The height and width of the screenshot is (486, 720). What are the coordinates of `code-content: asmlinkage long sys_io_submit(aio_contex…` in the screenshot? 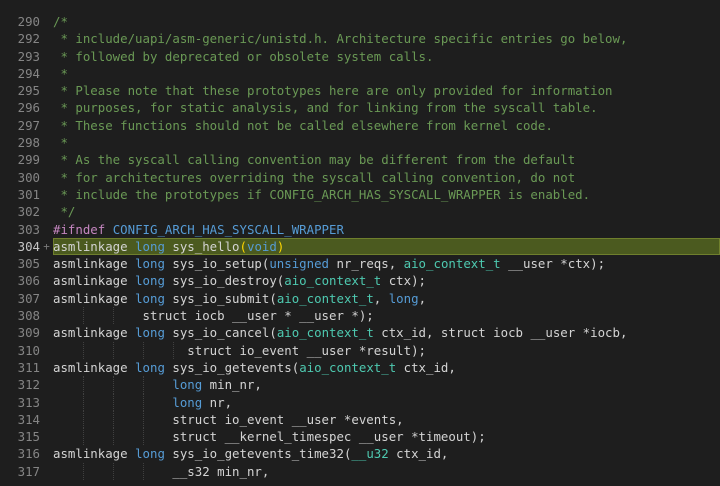 It's located at (386, 298).